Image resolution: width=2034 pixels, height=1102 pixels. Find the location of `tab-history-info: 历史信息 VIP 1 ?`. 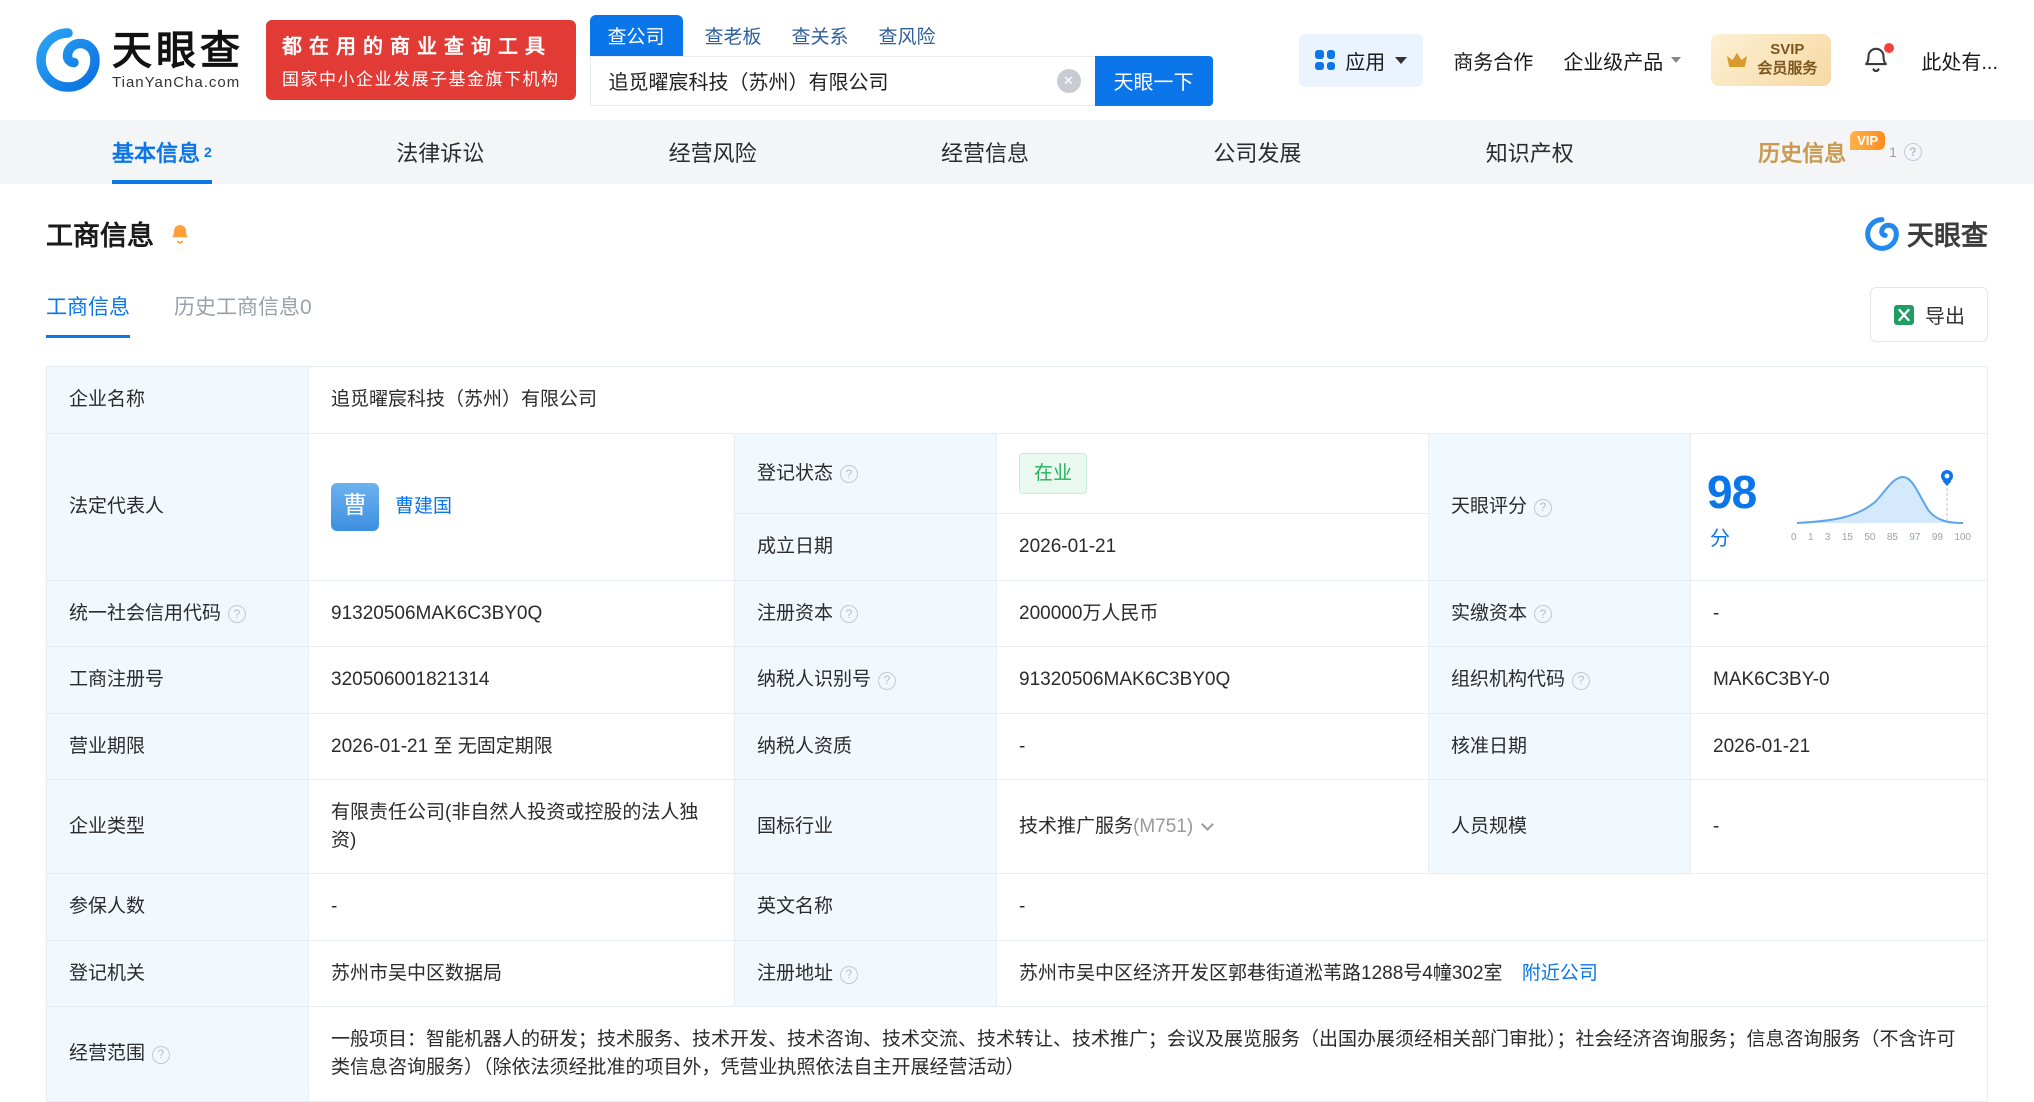

tab-history-info: 历史信息 VIP 1 ? is located at coordinates (1840, 152).